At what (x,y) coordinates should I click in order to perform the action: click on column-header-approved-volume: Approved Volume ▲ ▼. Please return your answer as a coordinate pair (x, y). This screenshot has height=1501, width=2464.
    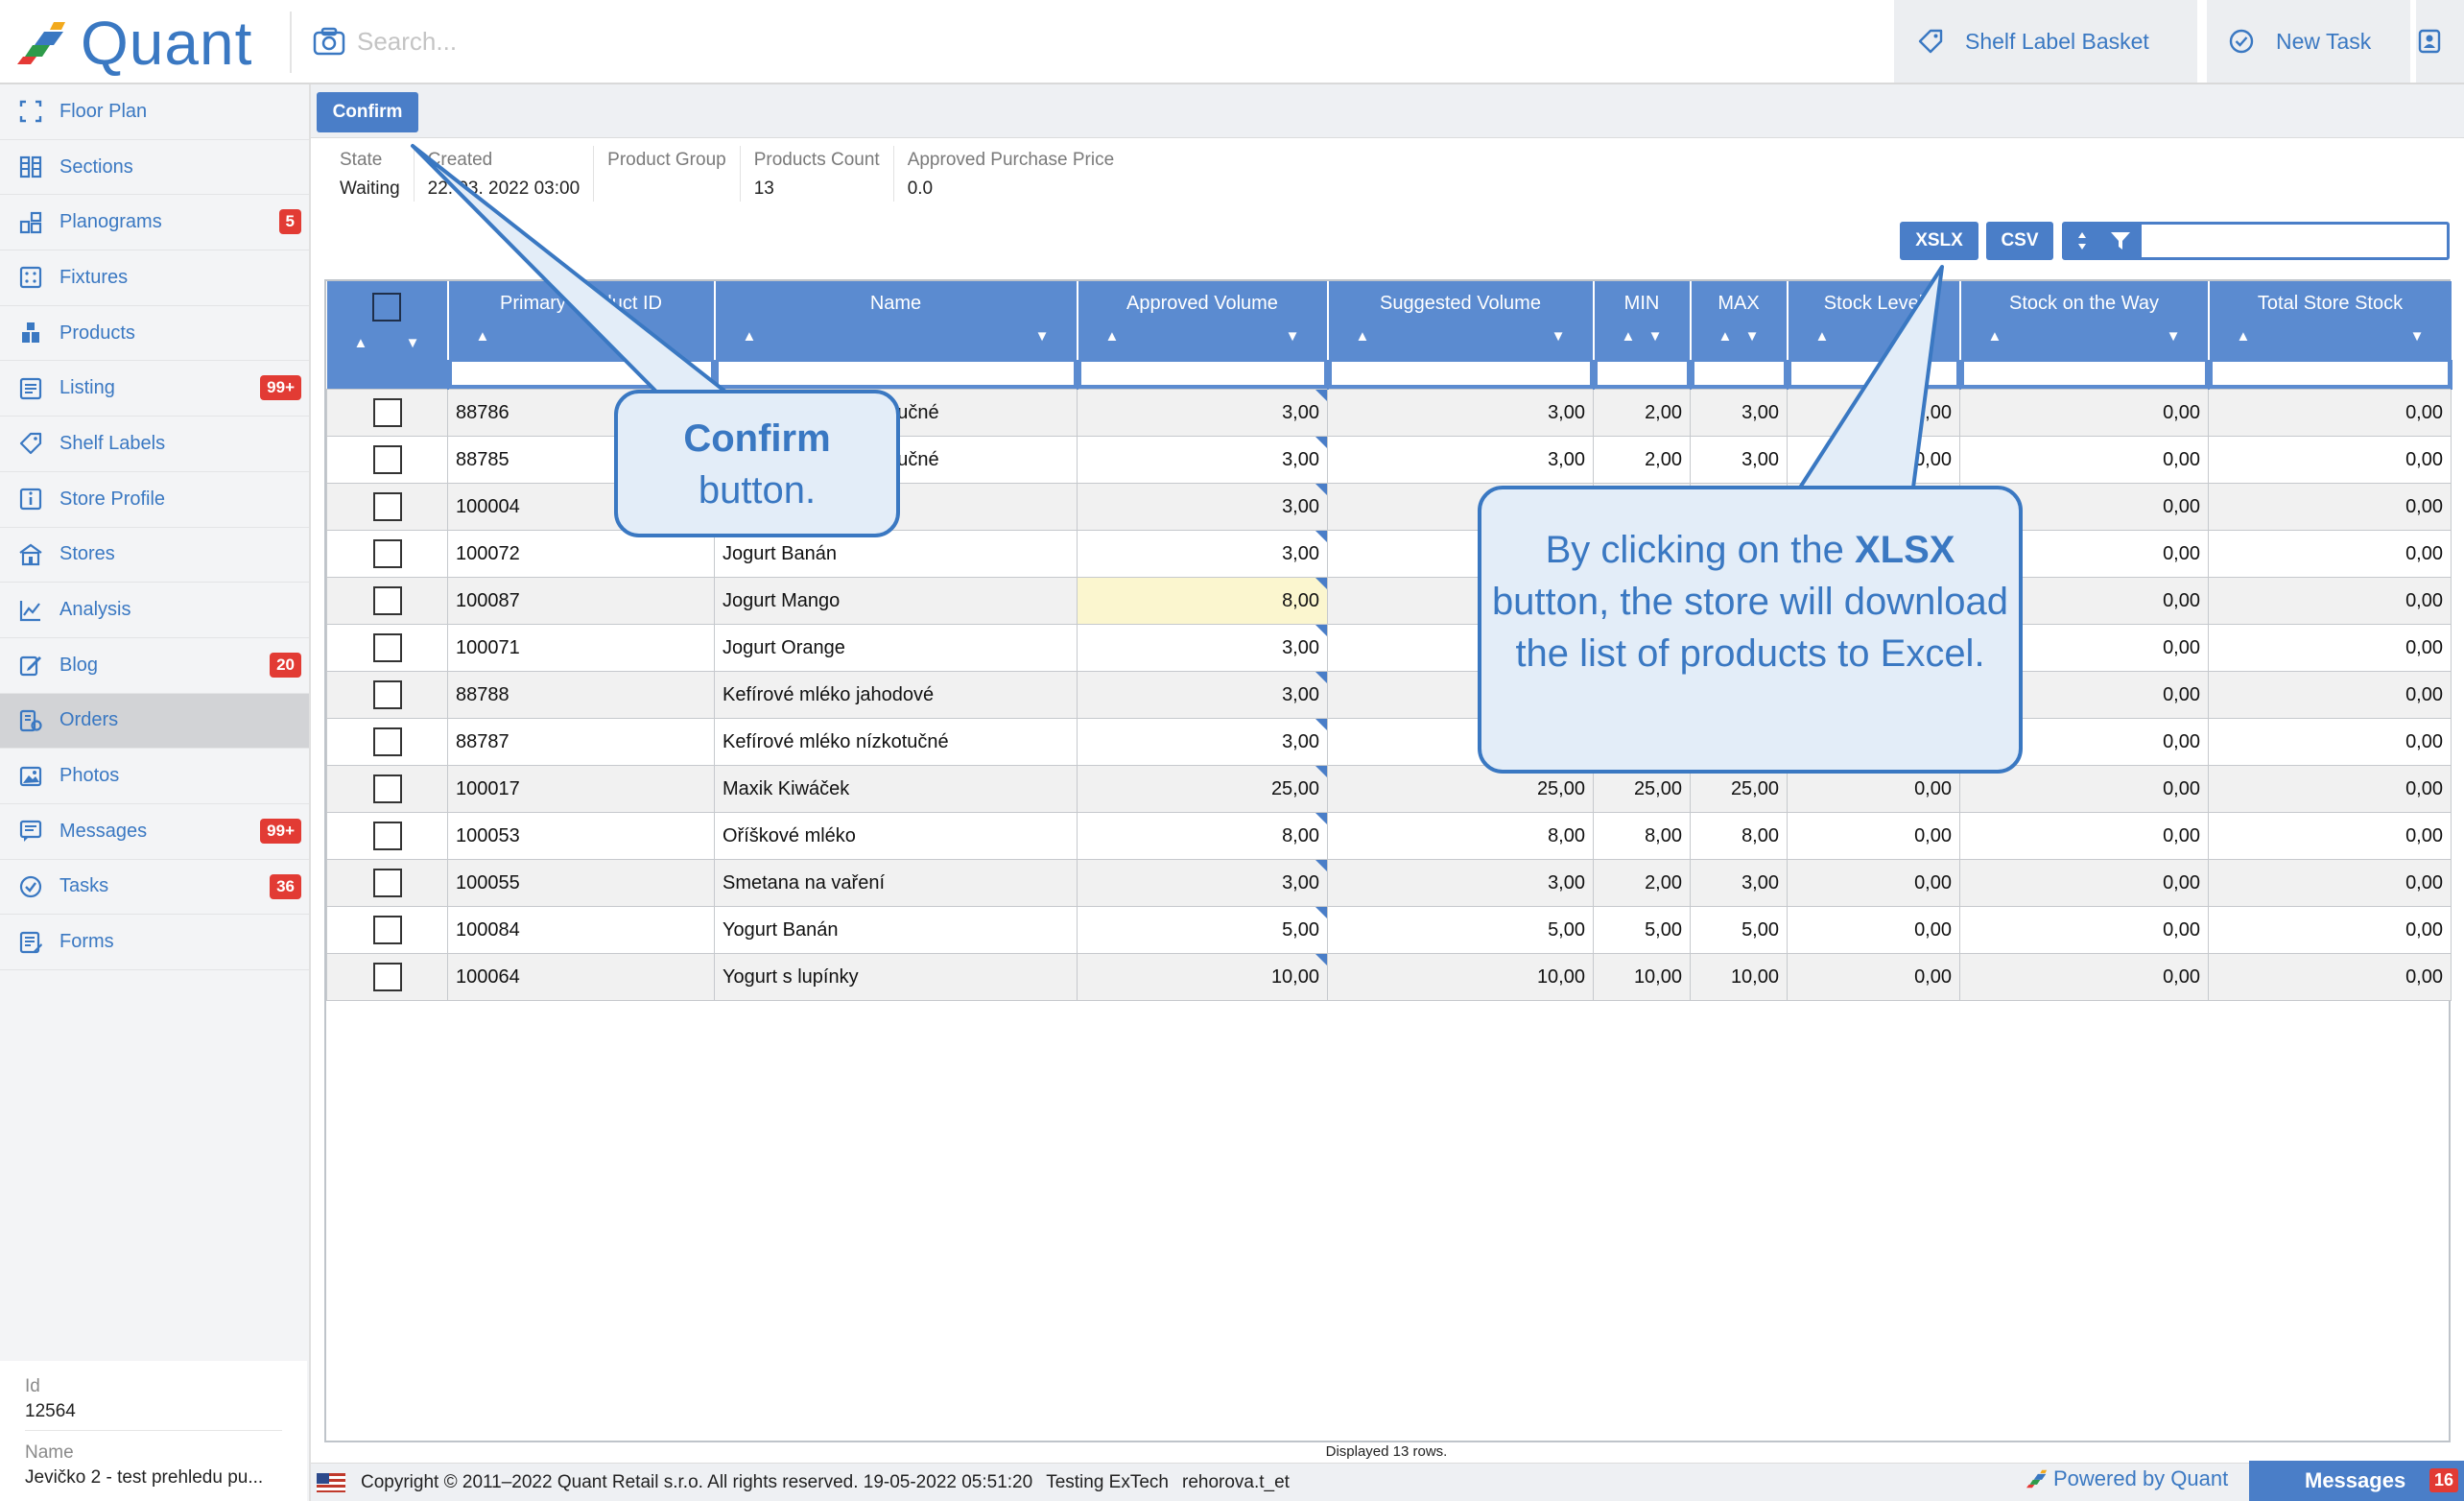
    Looking at the image, I should click on (1203, 320).